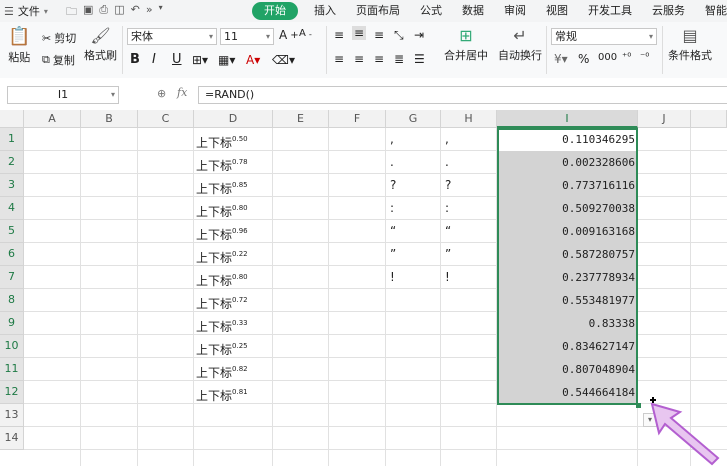 The width and height of the screenshot is (727, 466). What do you see at coordinates (233, 369) in the screenshot?
I see `cell-d11: 上下标0.82` at bounding box center [233, 369].